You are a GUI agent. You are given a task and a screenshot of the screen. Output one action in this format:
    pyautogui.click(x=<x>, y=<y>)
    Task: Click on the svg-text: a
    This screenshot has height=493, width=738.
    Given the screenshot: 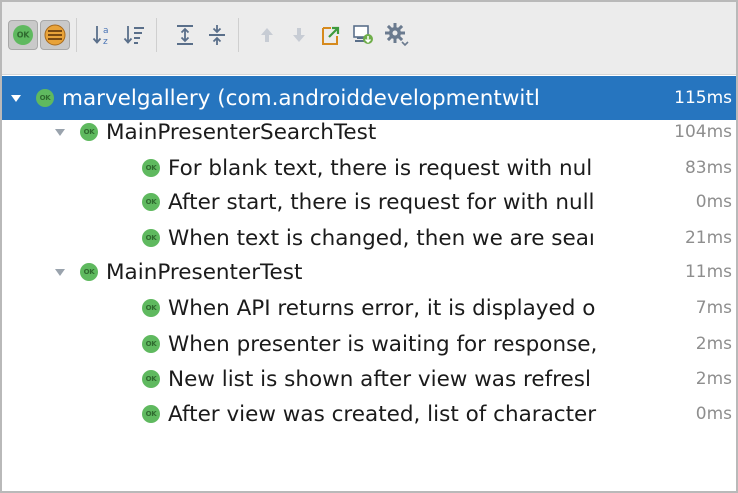 What is the action you would take?
    pyautogui.click(x=106, y=31)
    